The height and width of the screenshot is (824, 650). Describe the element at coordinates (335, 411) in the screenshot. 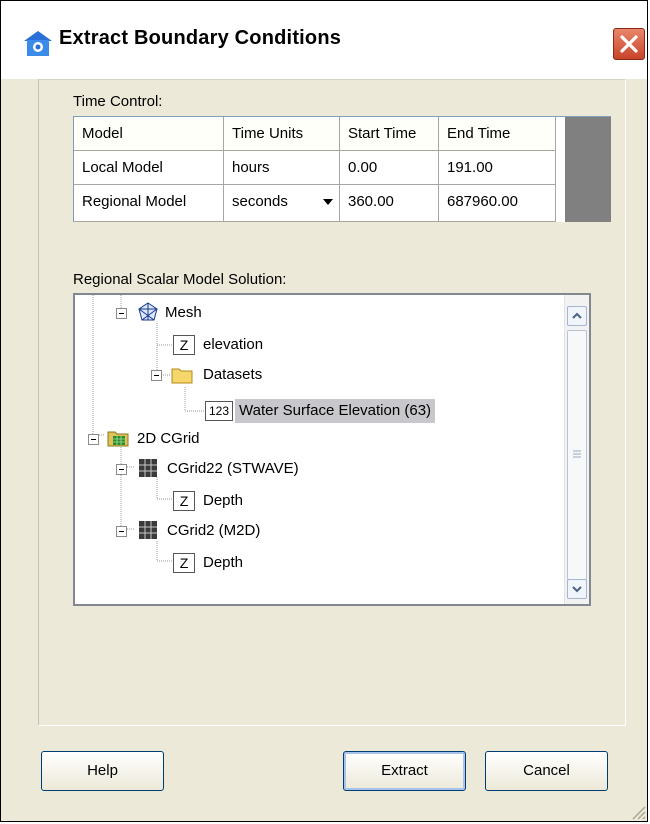

I see `tree-node-label-selected: Water Surface Elevation (63)` at that location.